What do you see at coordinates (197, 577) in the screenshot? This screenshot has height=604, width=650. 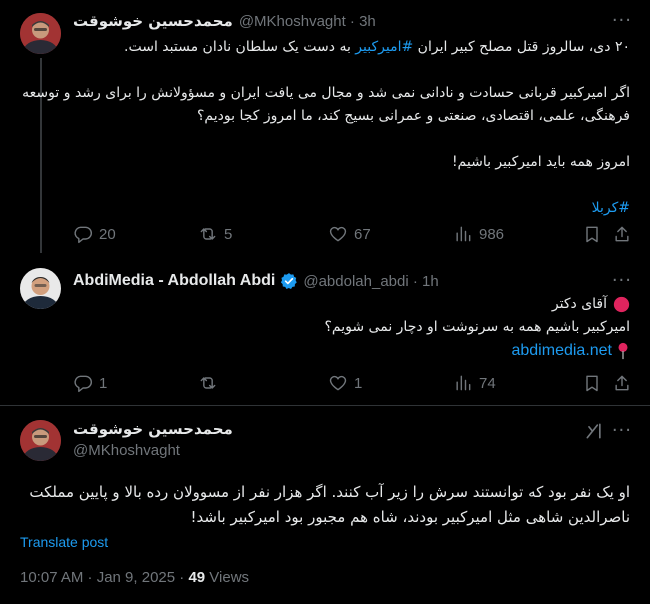 I see `views-count: 49` at bounding box center [197, 577].